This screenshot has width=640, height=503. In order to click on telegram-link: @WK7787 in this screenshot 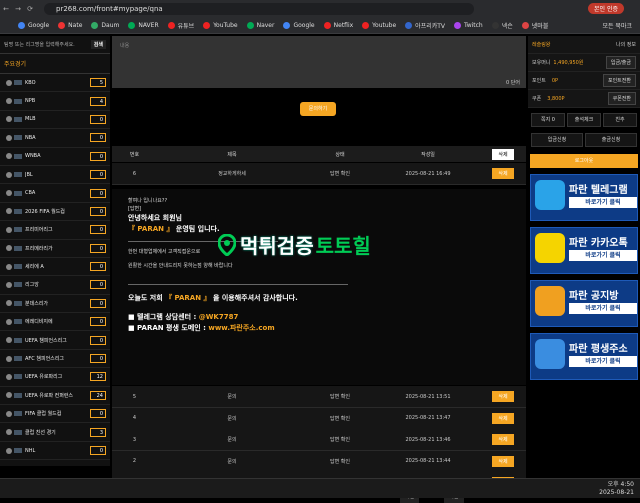, I will do `click(219, 317)`.